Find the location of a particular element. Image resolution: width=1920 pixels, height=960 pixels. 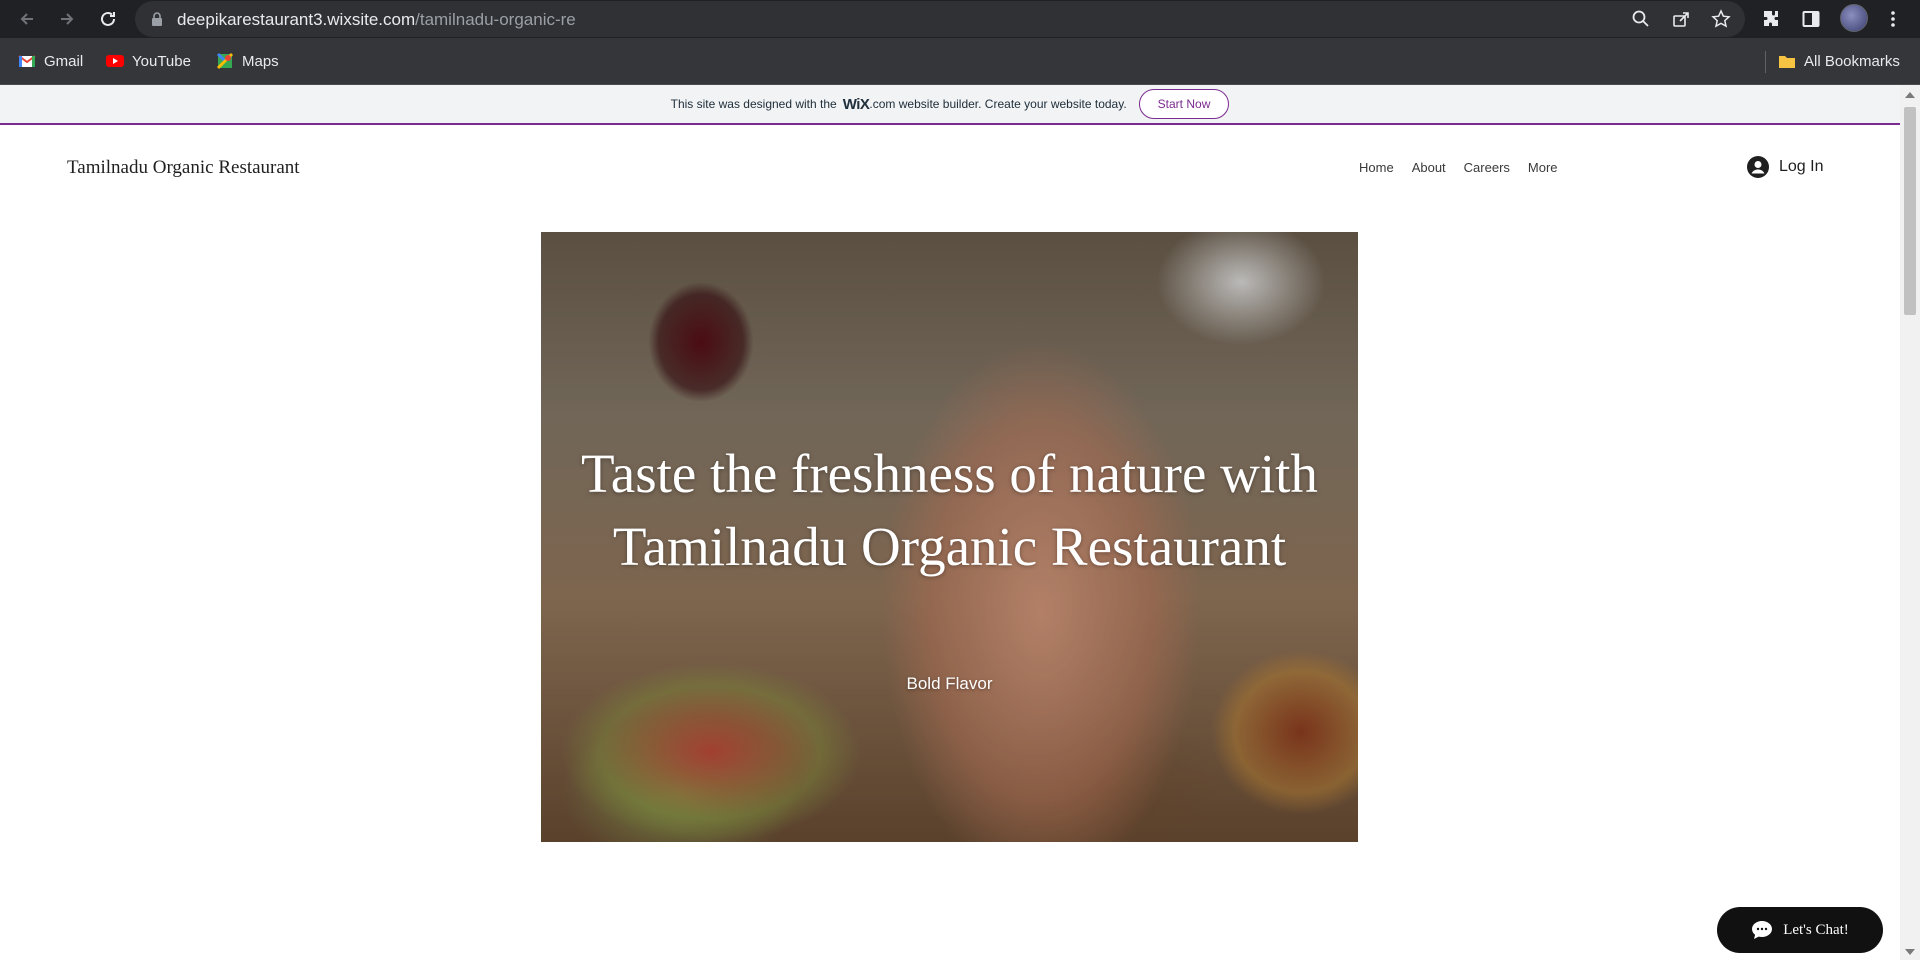

bookmarks-divider is located at coordinates (1765, 62).